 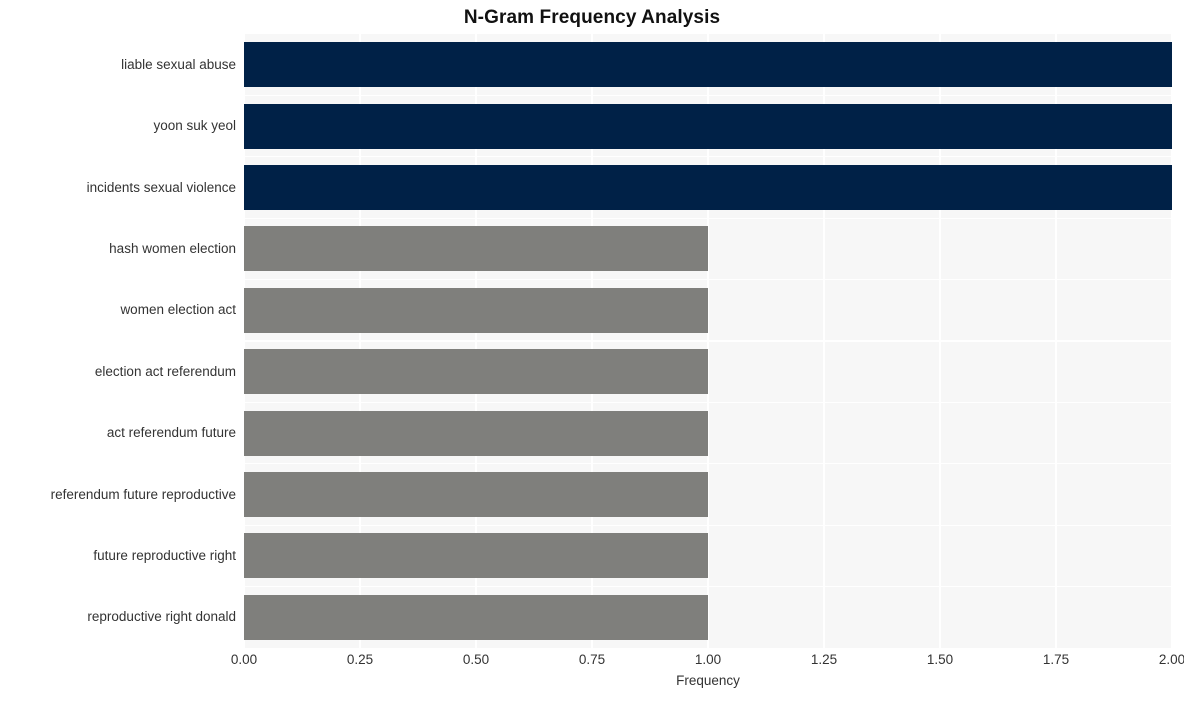 I want to click on x-axis-tick-label: 0.50, so click(x=476, y=659).